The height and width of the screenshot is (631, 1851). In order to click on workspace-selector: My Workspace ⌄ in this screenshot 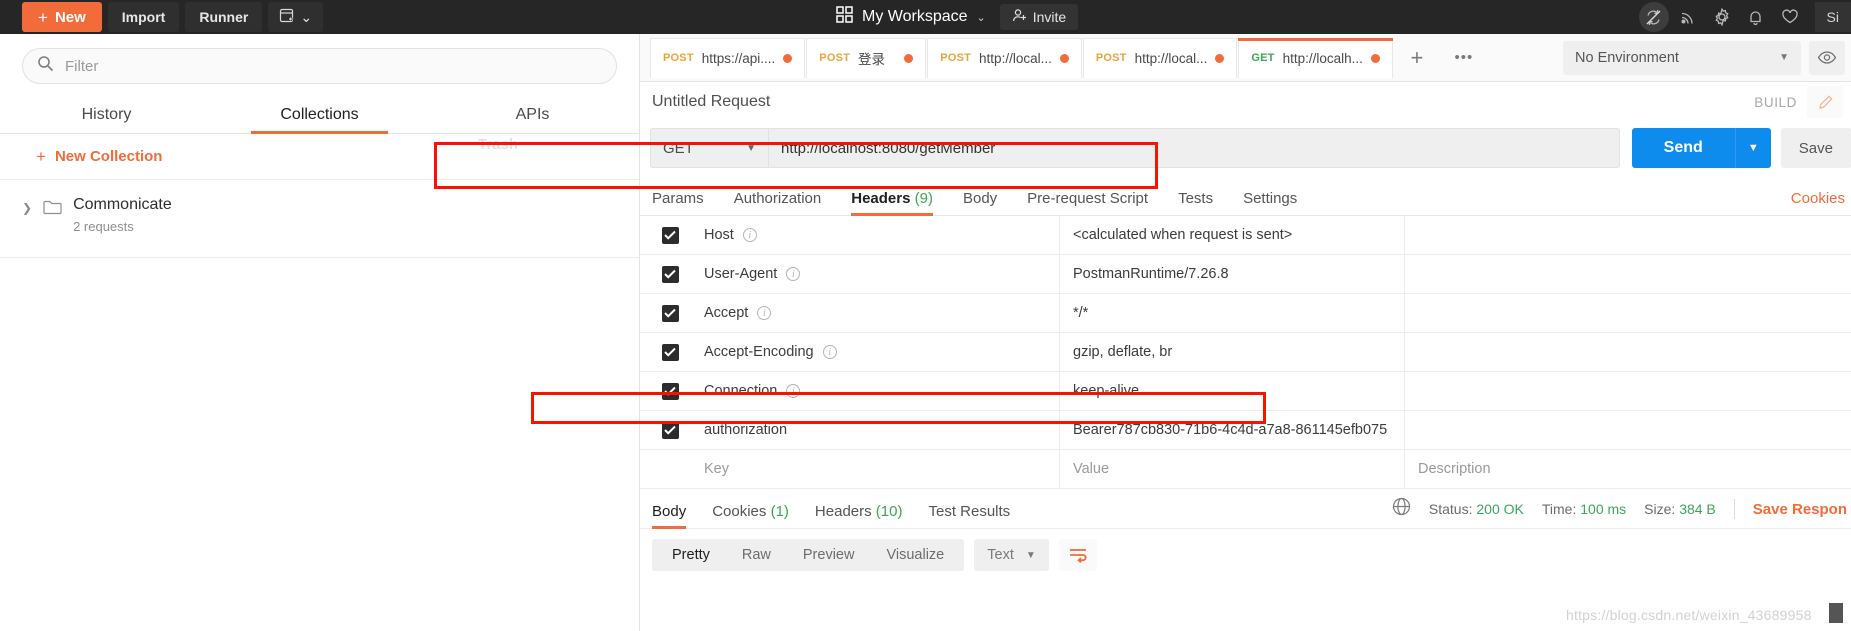, I will do `click(911, 17)`.